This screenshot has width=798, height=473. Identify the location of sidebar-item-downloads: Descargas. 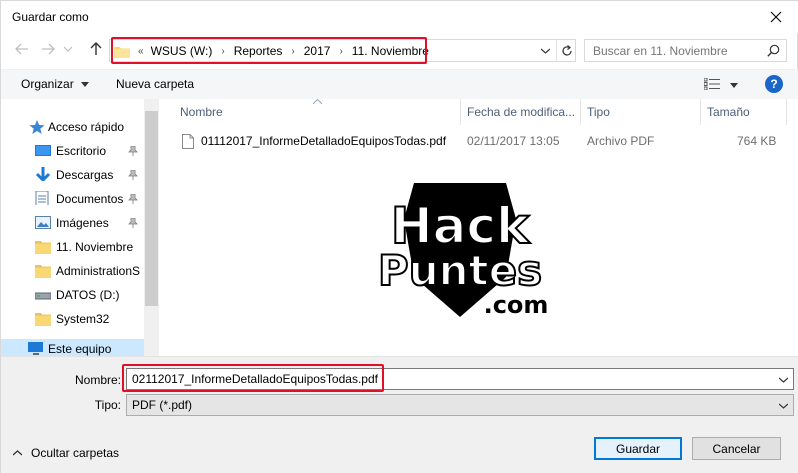
(72, 175).